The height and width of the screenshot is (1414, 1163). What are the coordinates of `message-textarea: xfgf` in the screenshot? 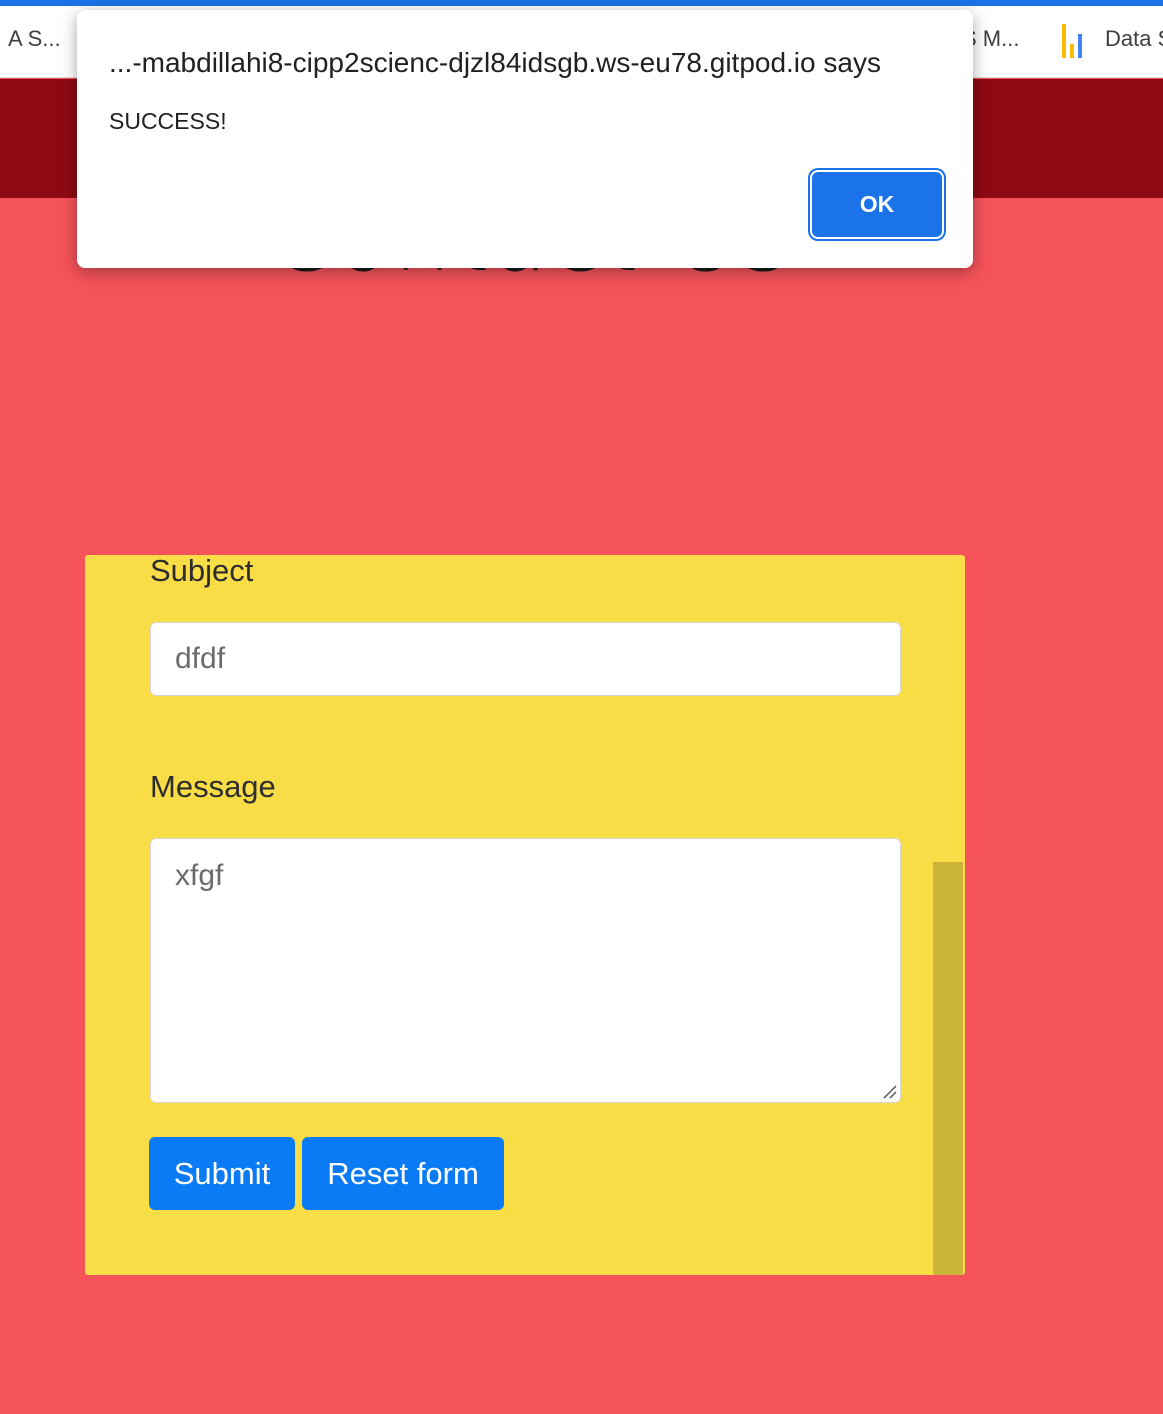 It's located at (525, 970).